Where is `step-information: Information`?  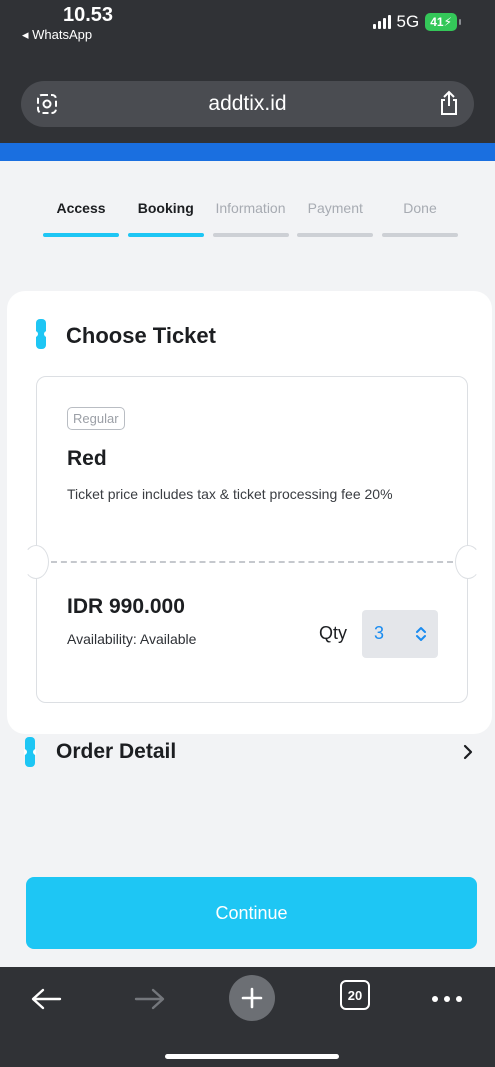
step-information: Information is located at coordinates (250, 218).